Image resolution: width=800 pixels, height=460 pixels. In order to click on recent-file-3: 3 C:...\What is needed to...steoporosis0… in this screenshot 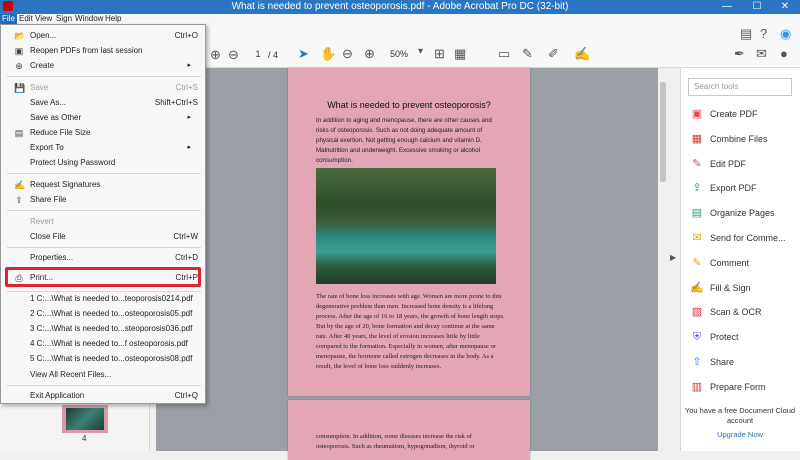, I will do `click(104, 329)`.